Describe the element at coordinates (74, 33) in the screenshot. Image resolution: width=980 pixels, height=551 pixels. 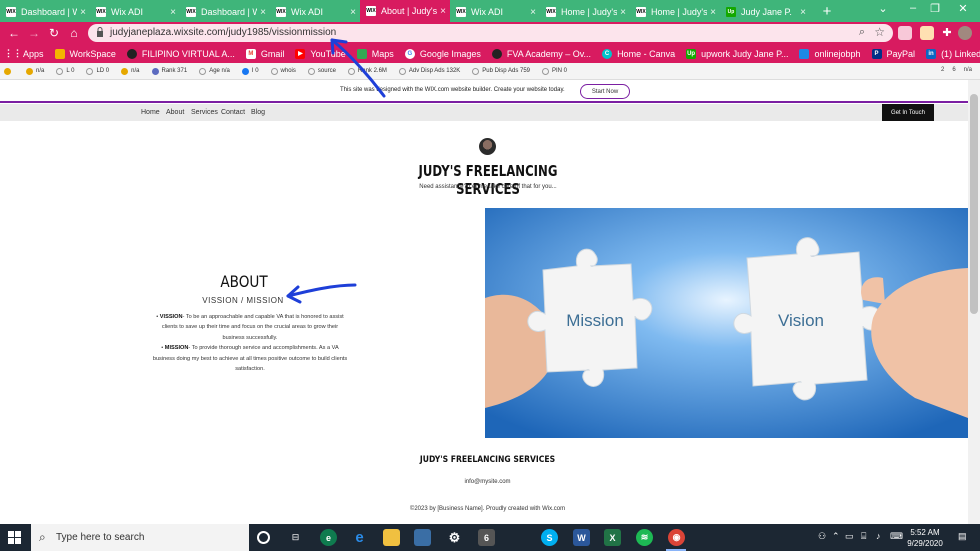
I see `home-button: ⌂` at that location.